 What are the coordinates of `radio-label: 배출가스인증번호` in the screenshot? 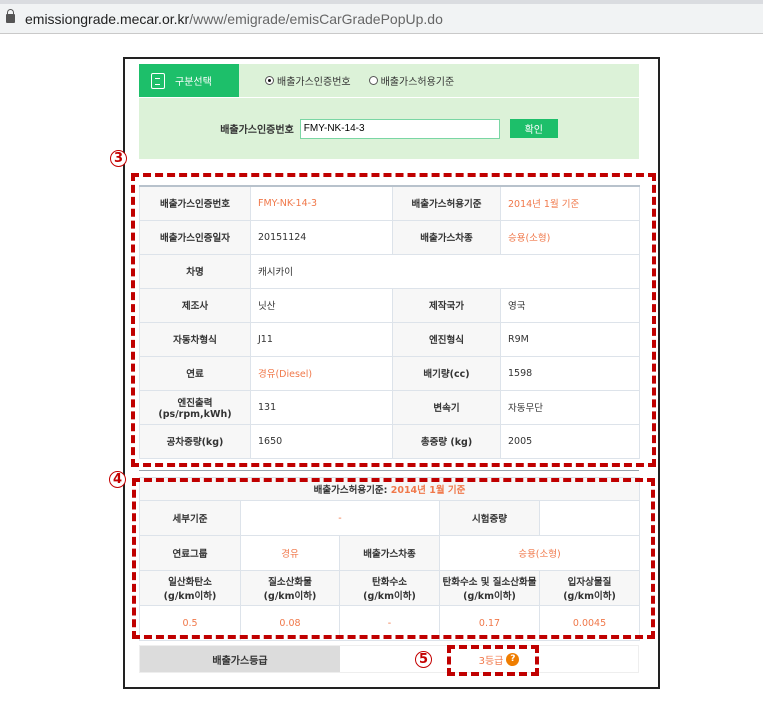 It's located at (314, 82).